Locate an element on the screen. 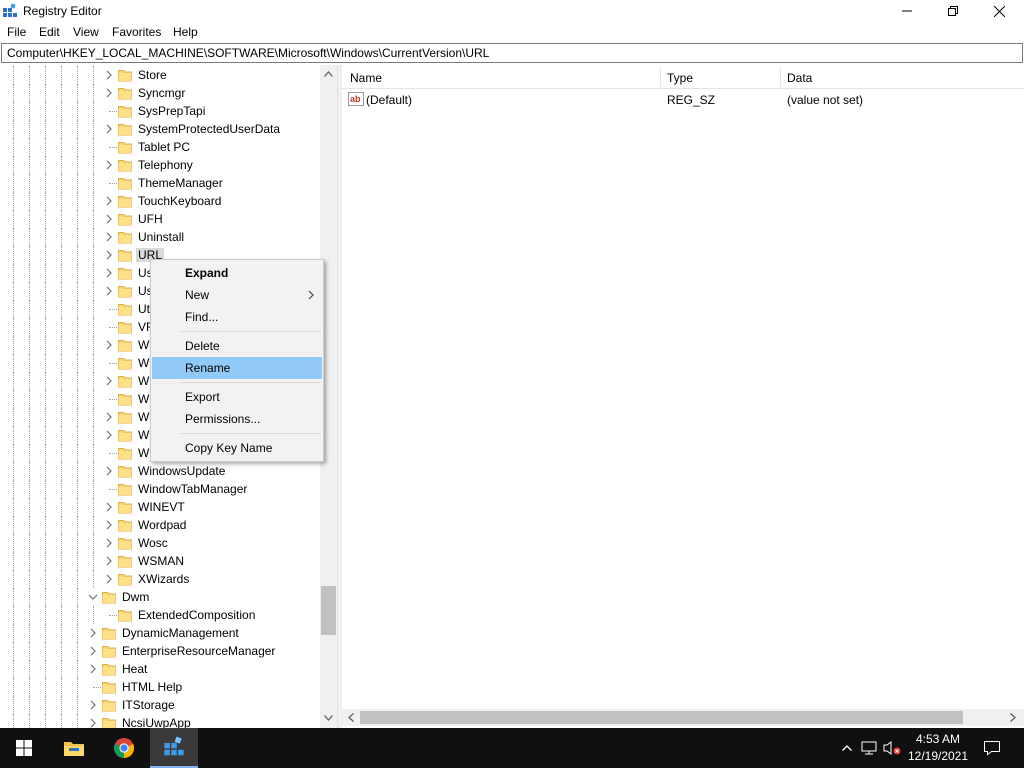  tree-item: SystemProtectedUserData is located at coordinates (160, 129).